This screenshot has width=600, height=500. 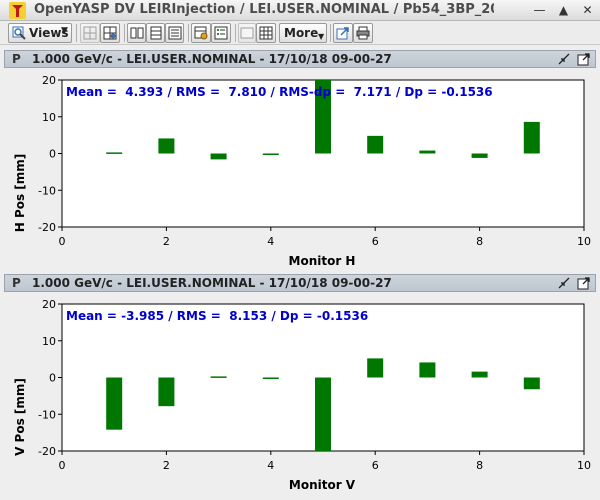 I want to click on properties-button, so click(x=221, y=33).